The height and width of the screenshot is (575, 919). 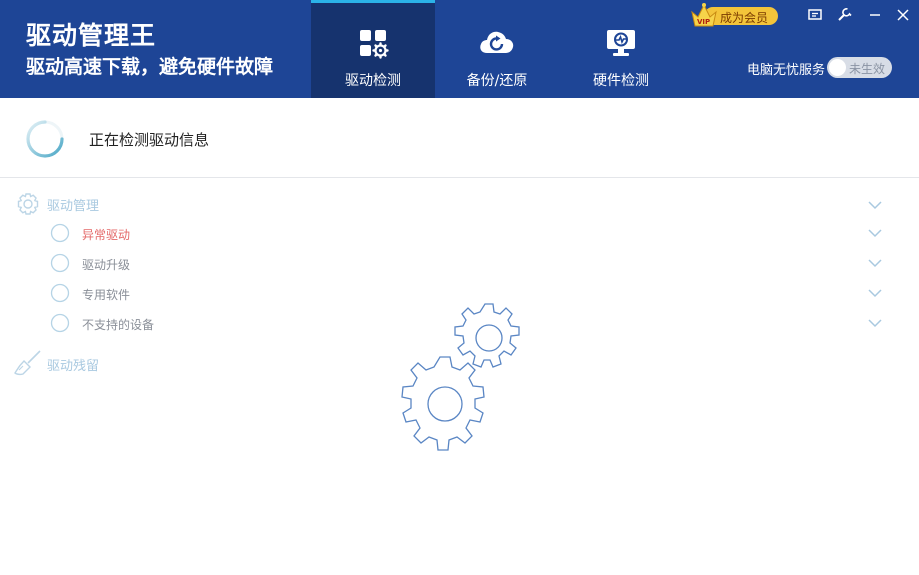 What do you see at coordinates (106, 265) in the screenshot?
I see `tree-label: 驱动升级` at bounding box center [106, 265].